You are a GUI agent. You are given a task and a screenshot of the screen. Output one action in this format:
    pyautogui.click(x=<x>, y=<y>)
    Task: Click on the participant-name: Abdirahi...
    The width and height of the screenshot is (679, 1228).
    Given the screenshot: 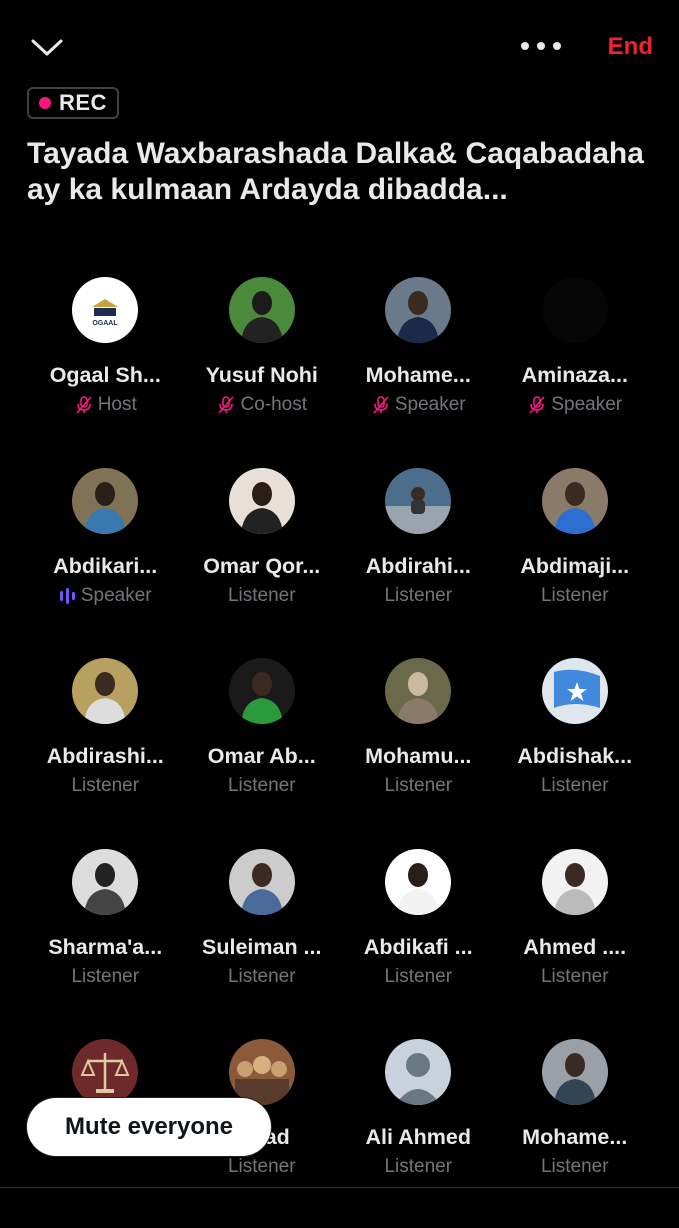 What is the action you would take?
    pyautogui.click(x=418, y=565)
    